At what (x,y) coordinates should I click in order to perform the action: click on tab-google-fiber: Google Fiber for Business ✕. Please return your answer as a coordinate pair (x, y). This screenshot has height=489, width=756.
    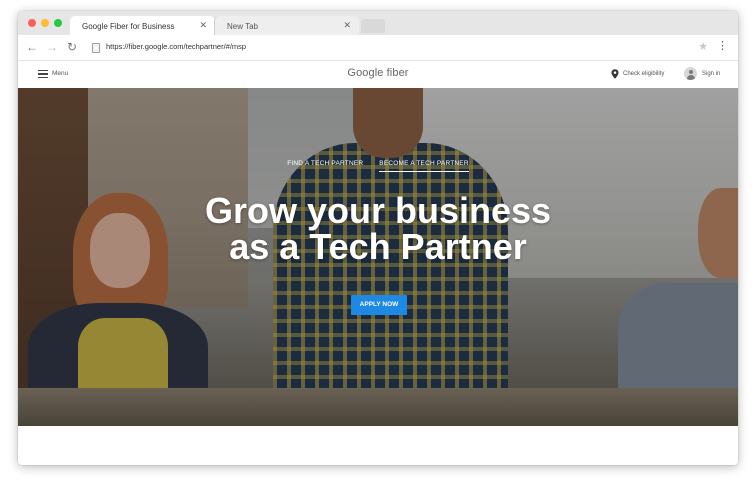
    Looking at the image, I should click on (142, 25).